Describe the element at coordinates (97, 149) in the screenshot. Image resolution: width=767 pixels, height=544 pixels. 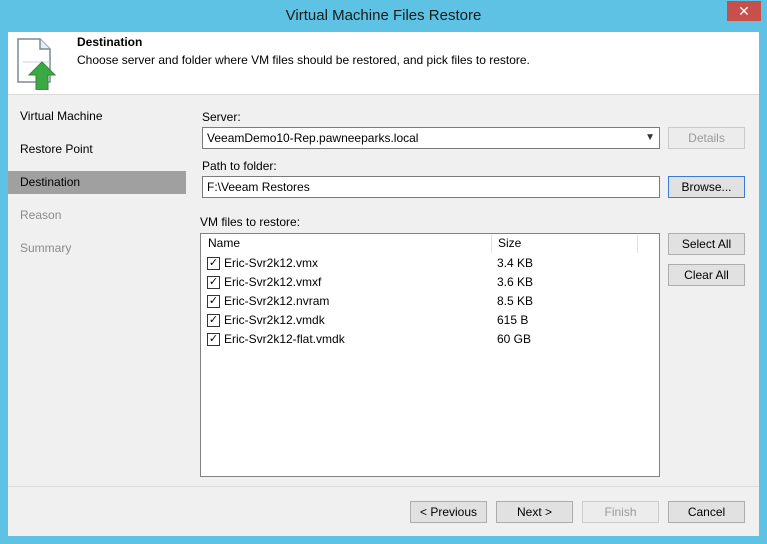
I see `step-restore-point: Restore Point` at that location.